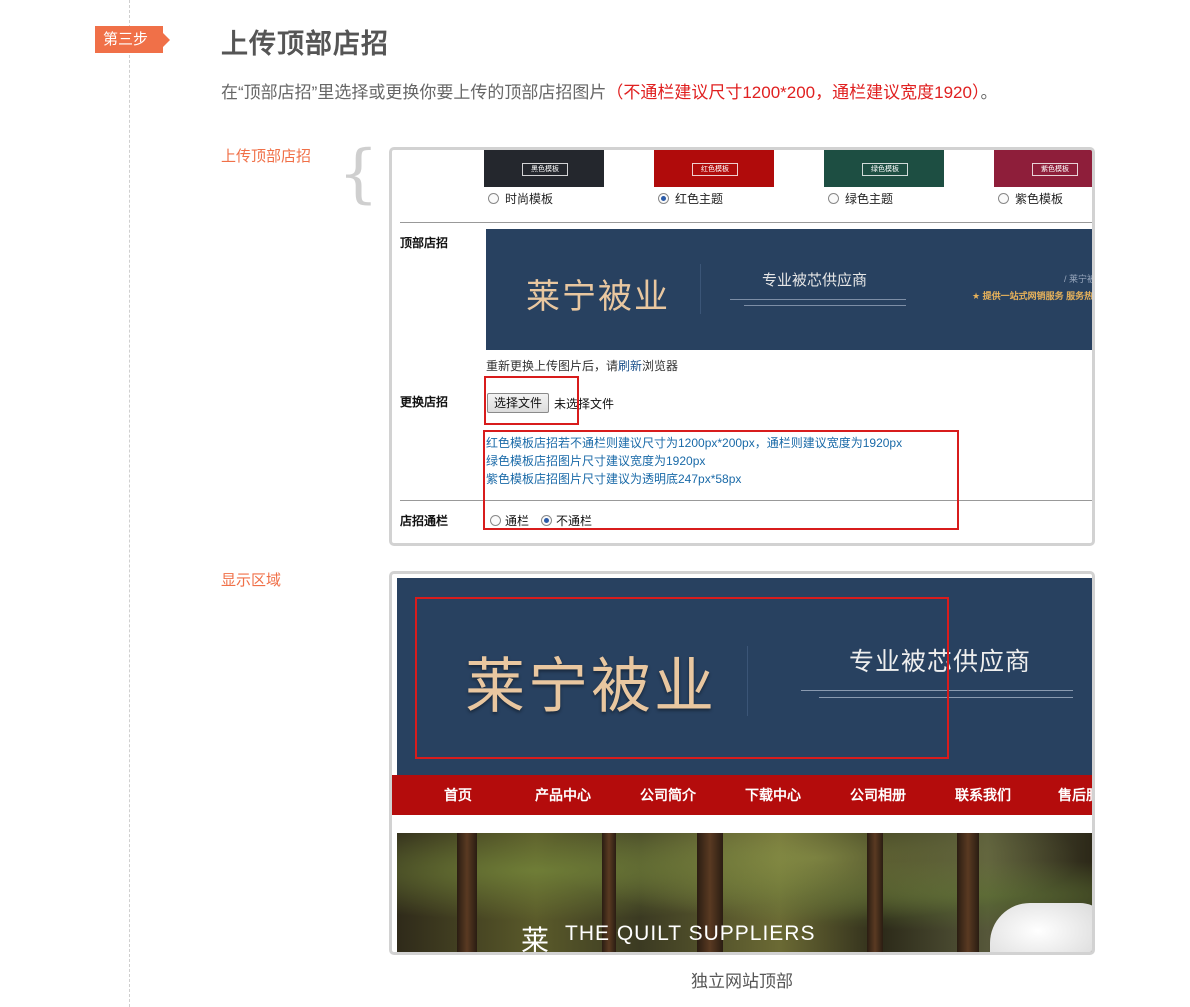 The height and width of the screenshot is (1007, 1190). What do you see at coordinates (869, 199) in the screenshot?
I see `option-label: 绿色主题` at bounding box center [869, 199].